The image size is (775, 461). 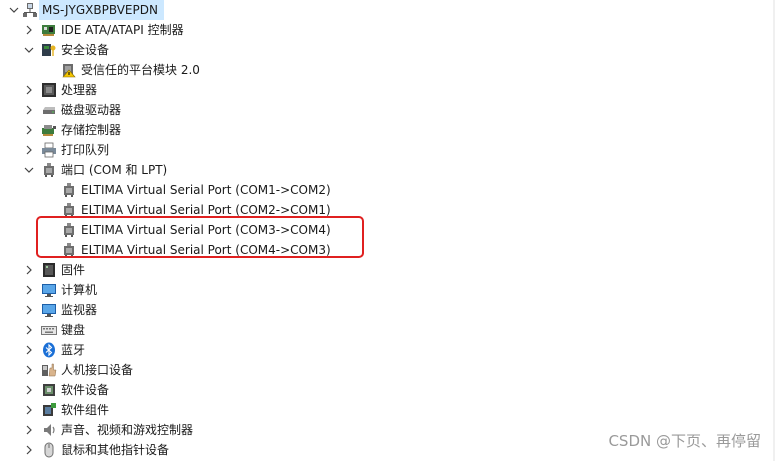 What do you see at coordinates (206, 190) in the screenshot?
I see `tree-item-label: ELTIMA Virtual Serial Port (COM1->COM2)` at bounding box center [206, 190].